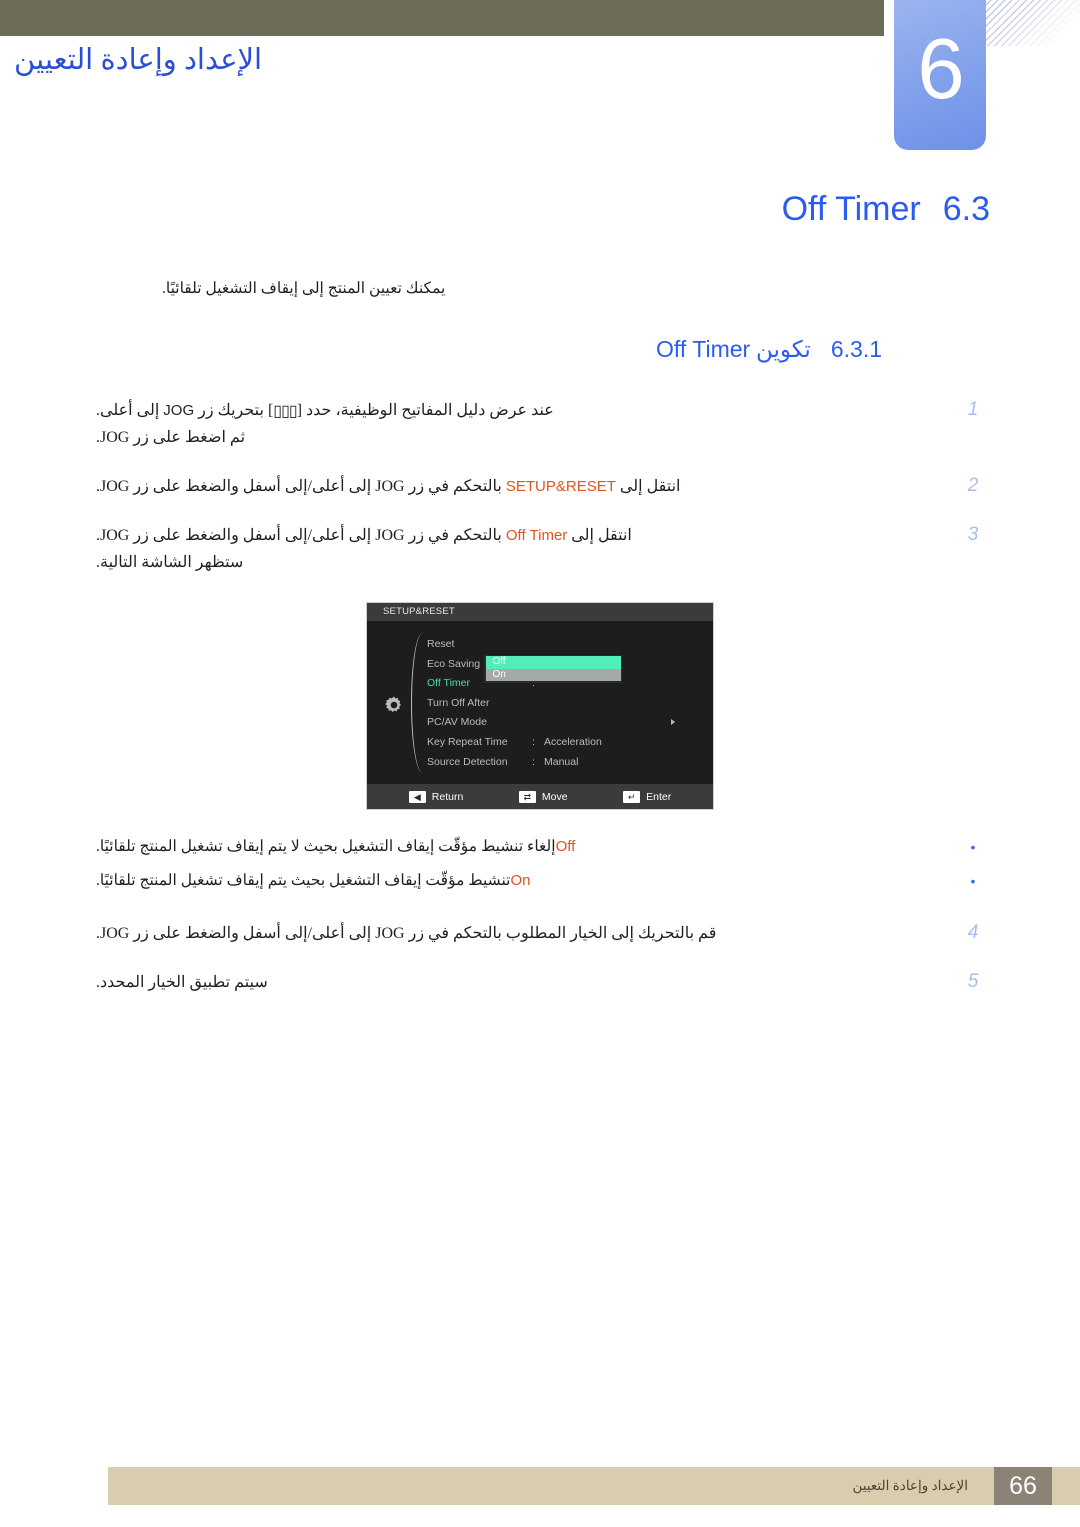 The width and height of the screenshot is (1080, 1527). Describe the element at coordinates (856, 349) in the screenshot. I see `subsection-number: 6.3.1` at that location.